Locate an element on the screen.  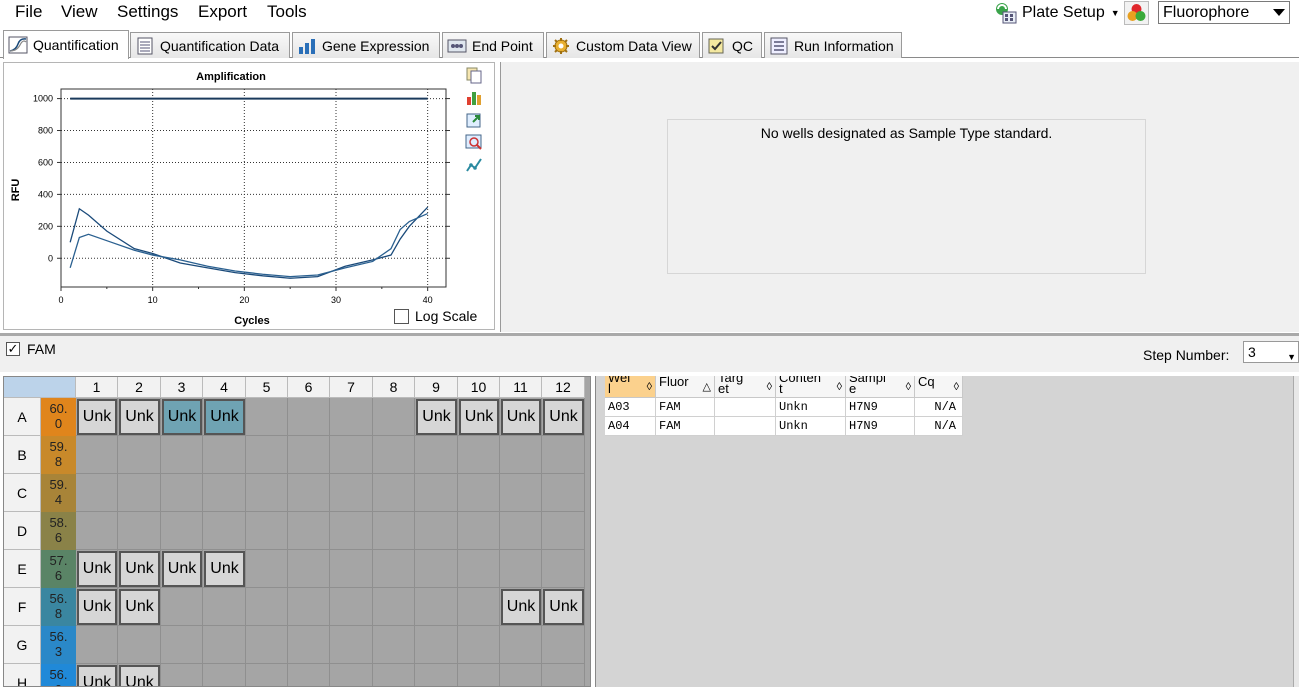
column-header: 12 is located at coordinates (563, 387).